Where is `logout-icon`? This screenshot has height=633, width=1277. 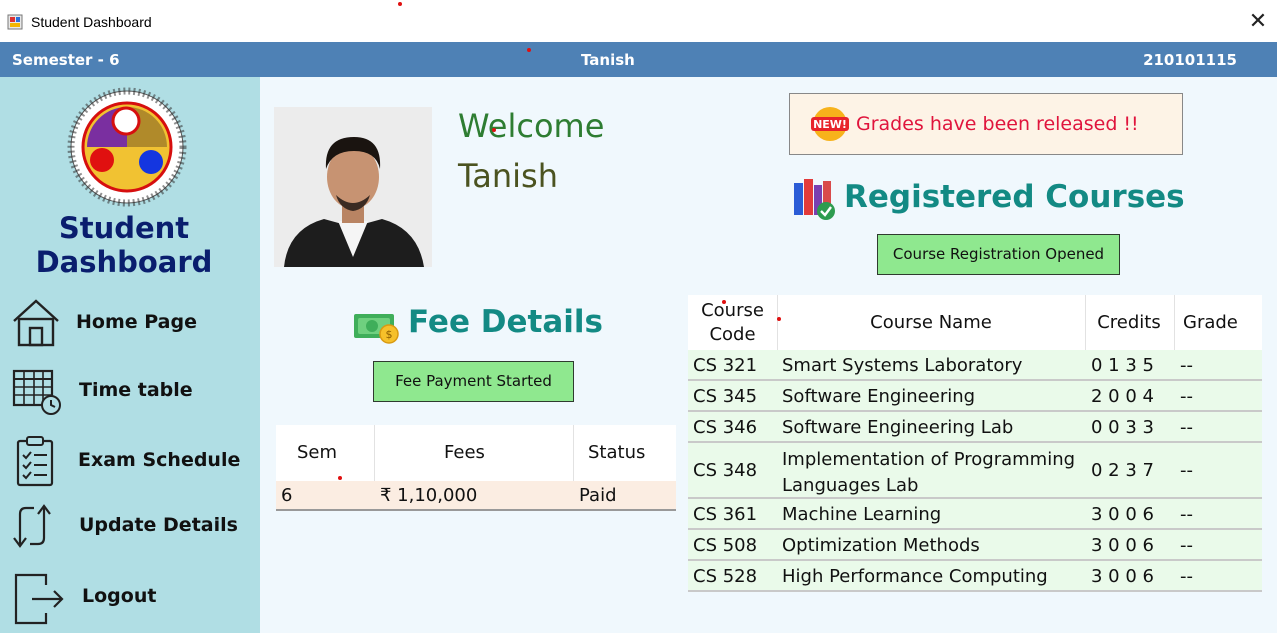
logout-icon is located at coordinates (39, 599).